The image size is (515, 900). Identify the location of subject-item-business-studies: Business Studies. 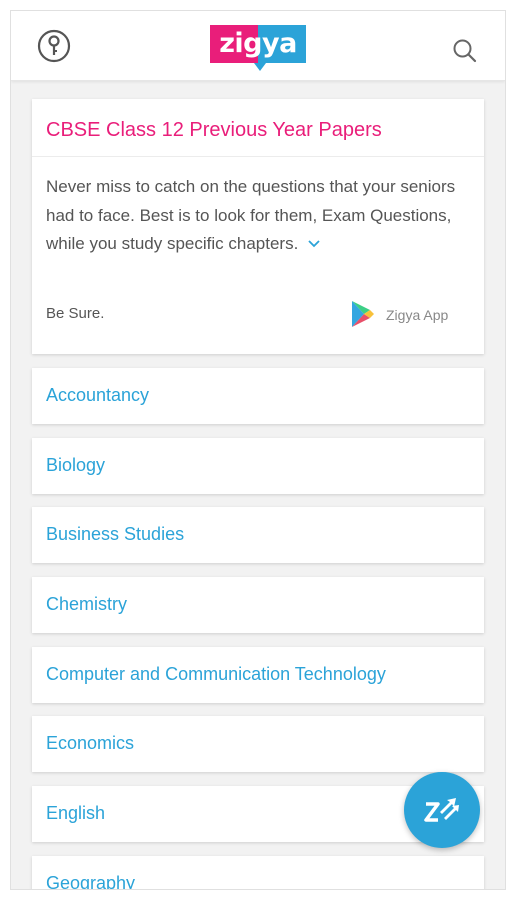
(258, 535).